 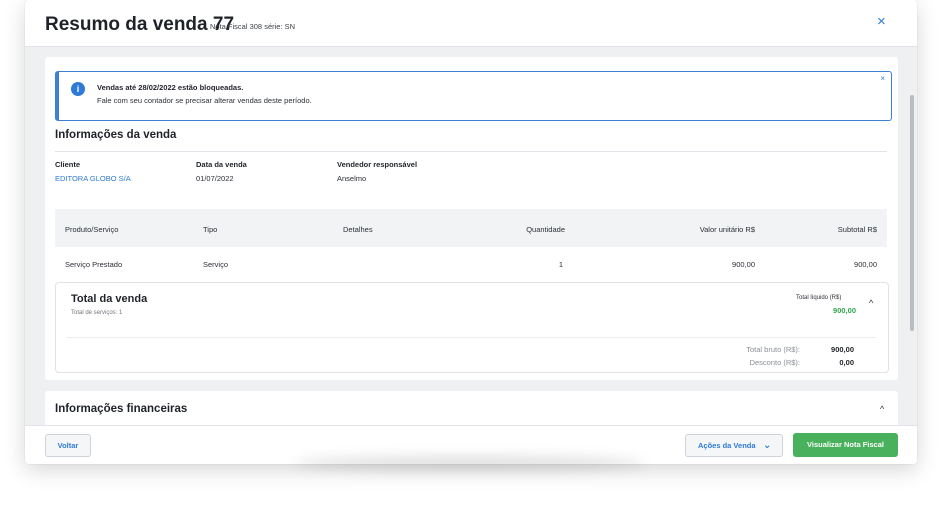 I want to click on scrollbar, so click(x=912, y=213).